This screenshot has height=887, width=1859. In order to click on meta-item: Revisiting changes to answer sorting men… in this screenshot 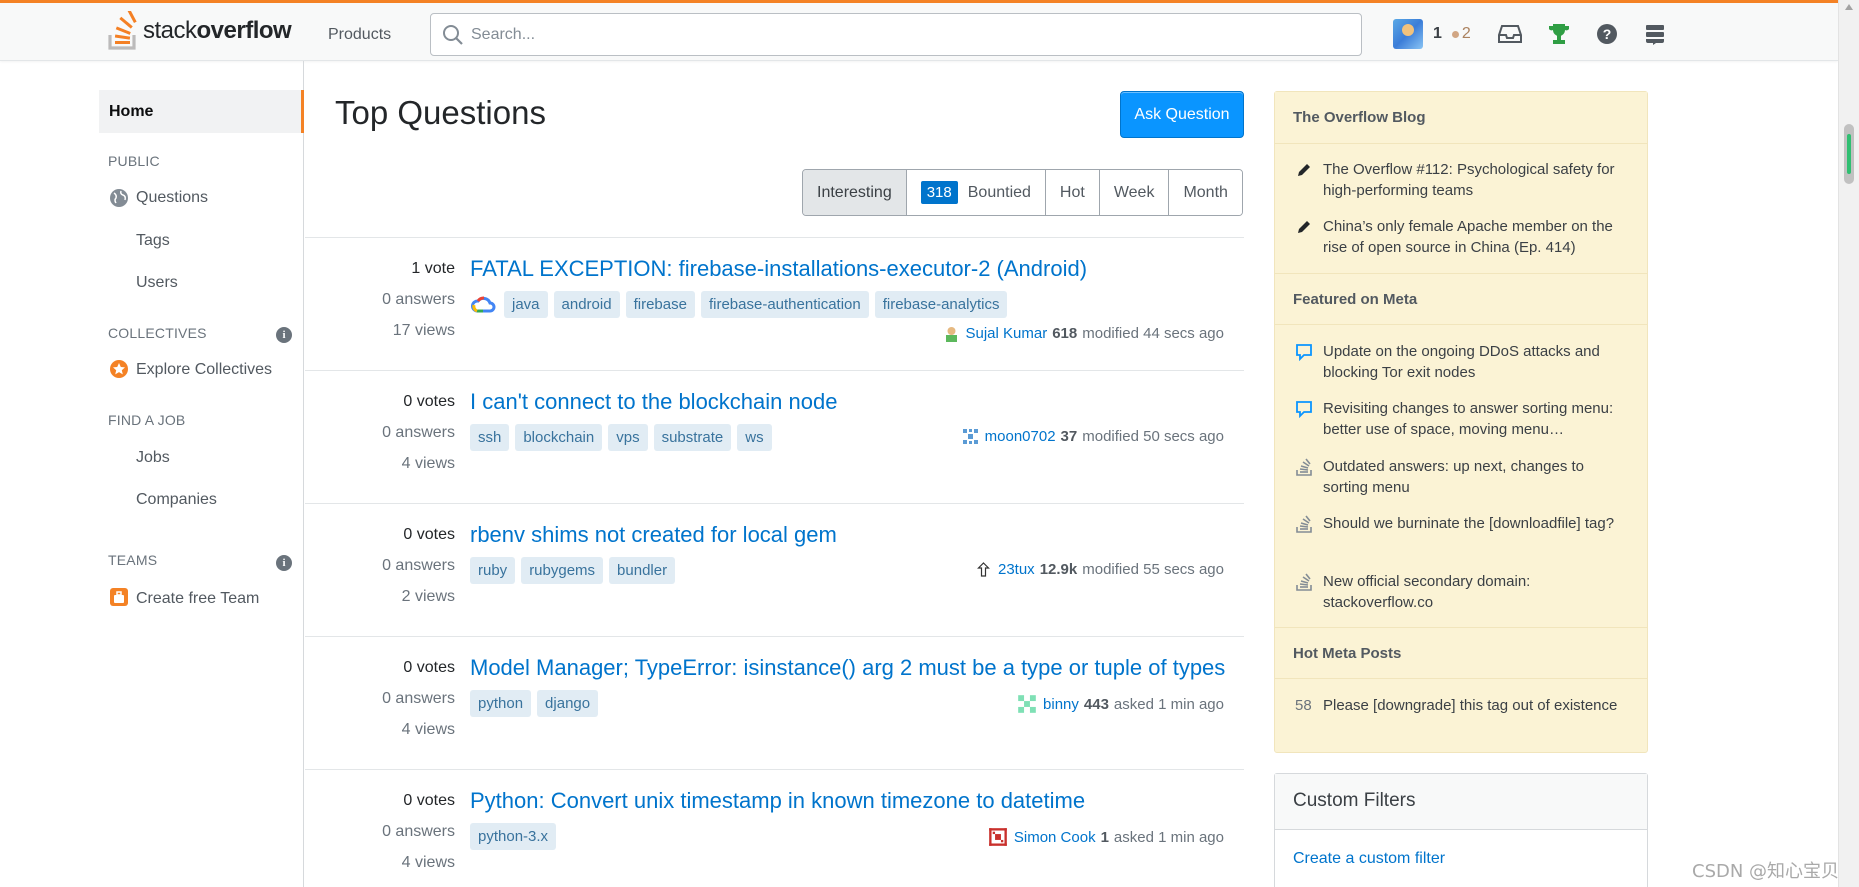, I will do `click(1461, 419)`.